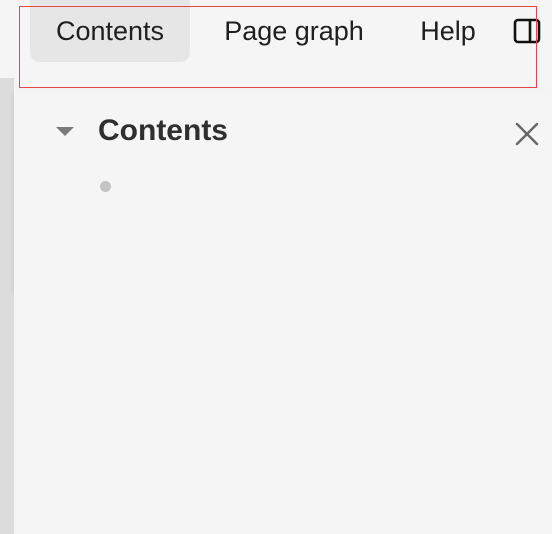 The image size is (552, 534). I want to click on tab-contents: Contents, so click(110, 31).